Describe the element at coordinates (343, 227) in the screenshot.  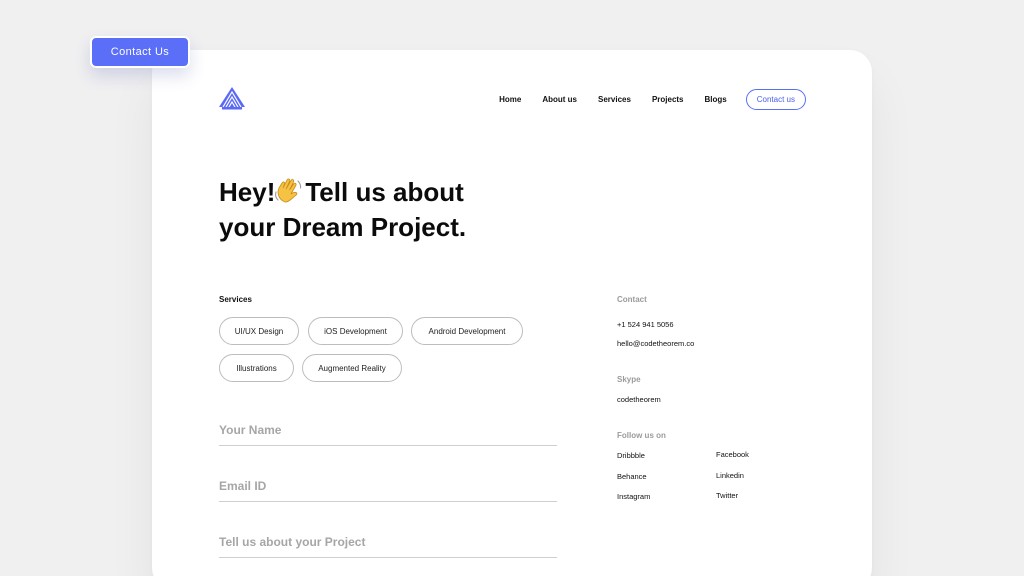
I see `hero-line2: your Dream Project.` at that location.